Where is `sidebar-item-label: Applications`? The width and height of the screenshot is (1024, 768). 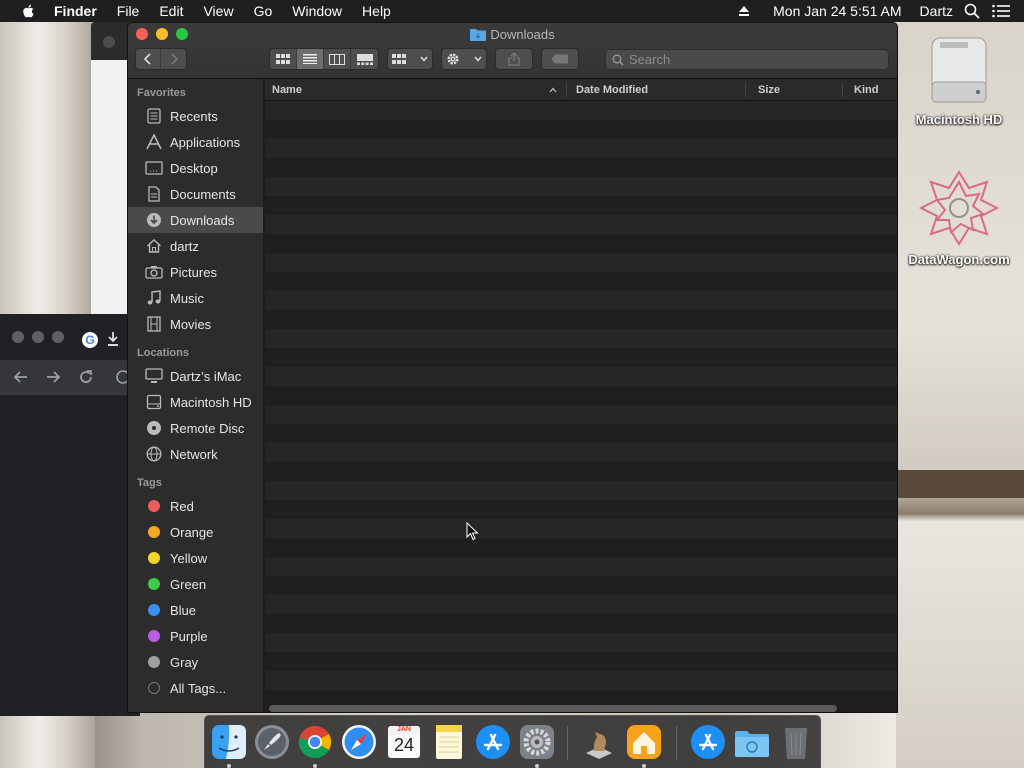 sidebar-item-label: Applications is located at coordinates (205, 142).